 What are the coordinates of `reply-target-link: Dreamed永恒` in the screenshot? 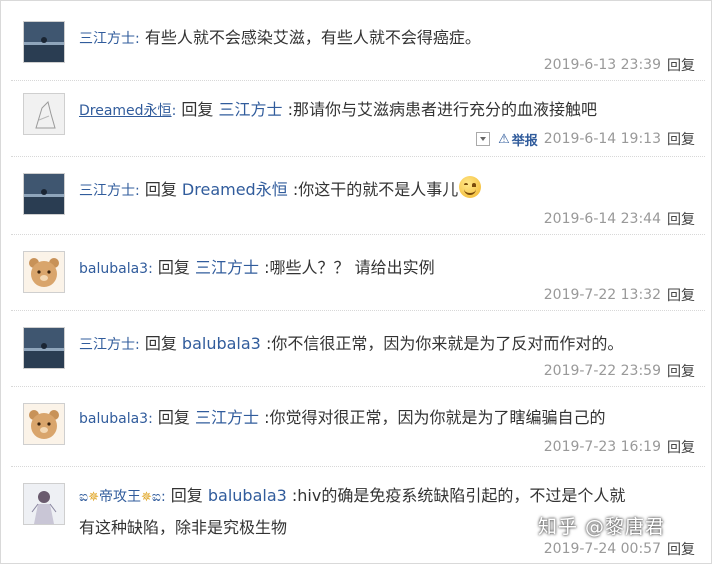 It's located at (235, 189).